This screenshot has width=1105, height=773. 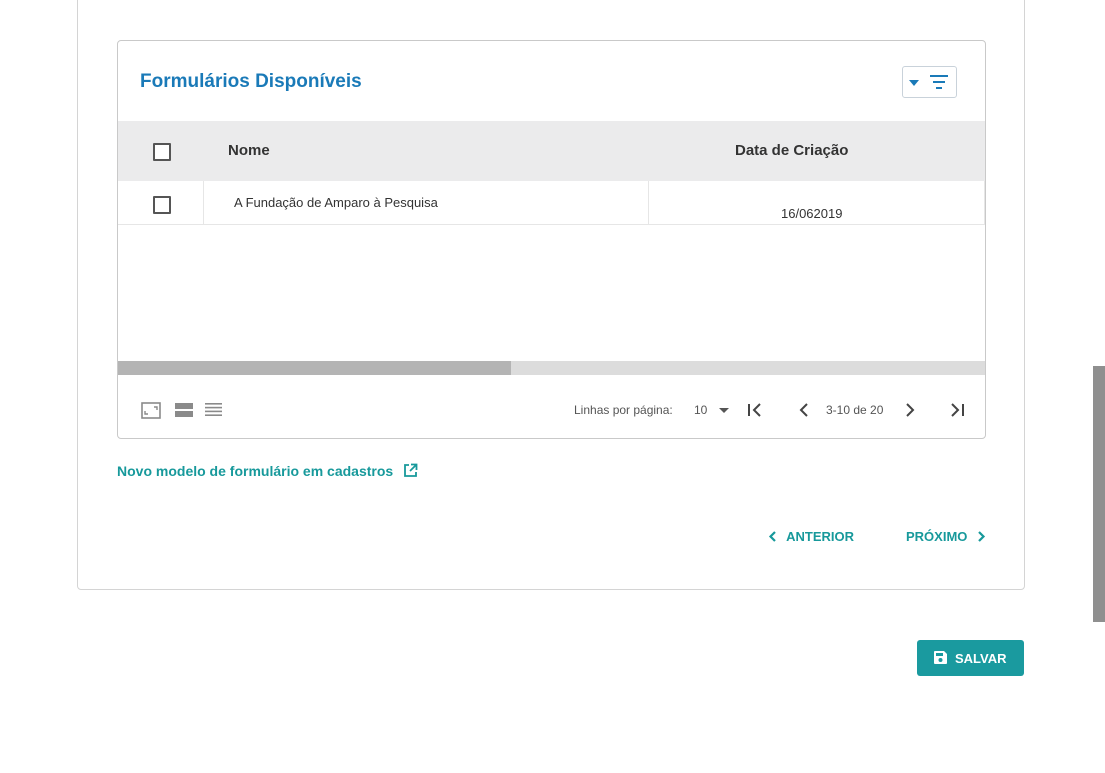 I want to click on horizontal-scrollbar, so click(x=551, y=368).